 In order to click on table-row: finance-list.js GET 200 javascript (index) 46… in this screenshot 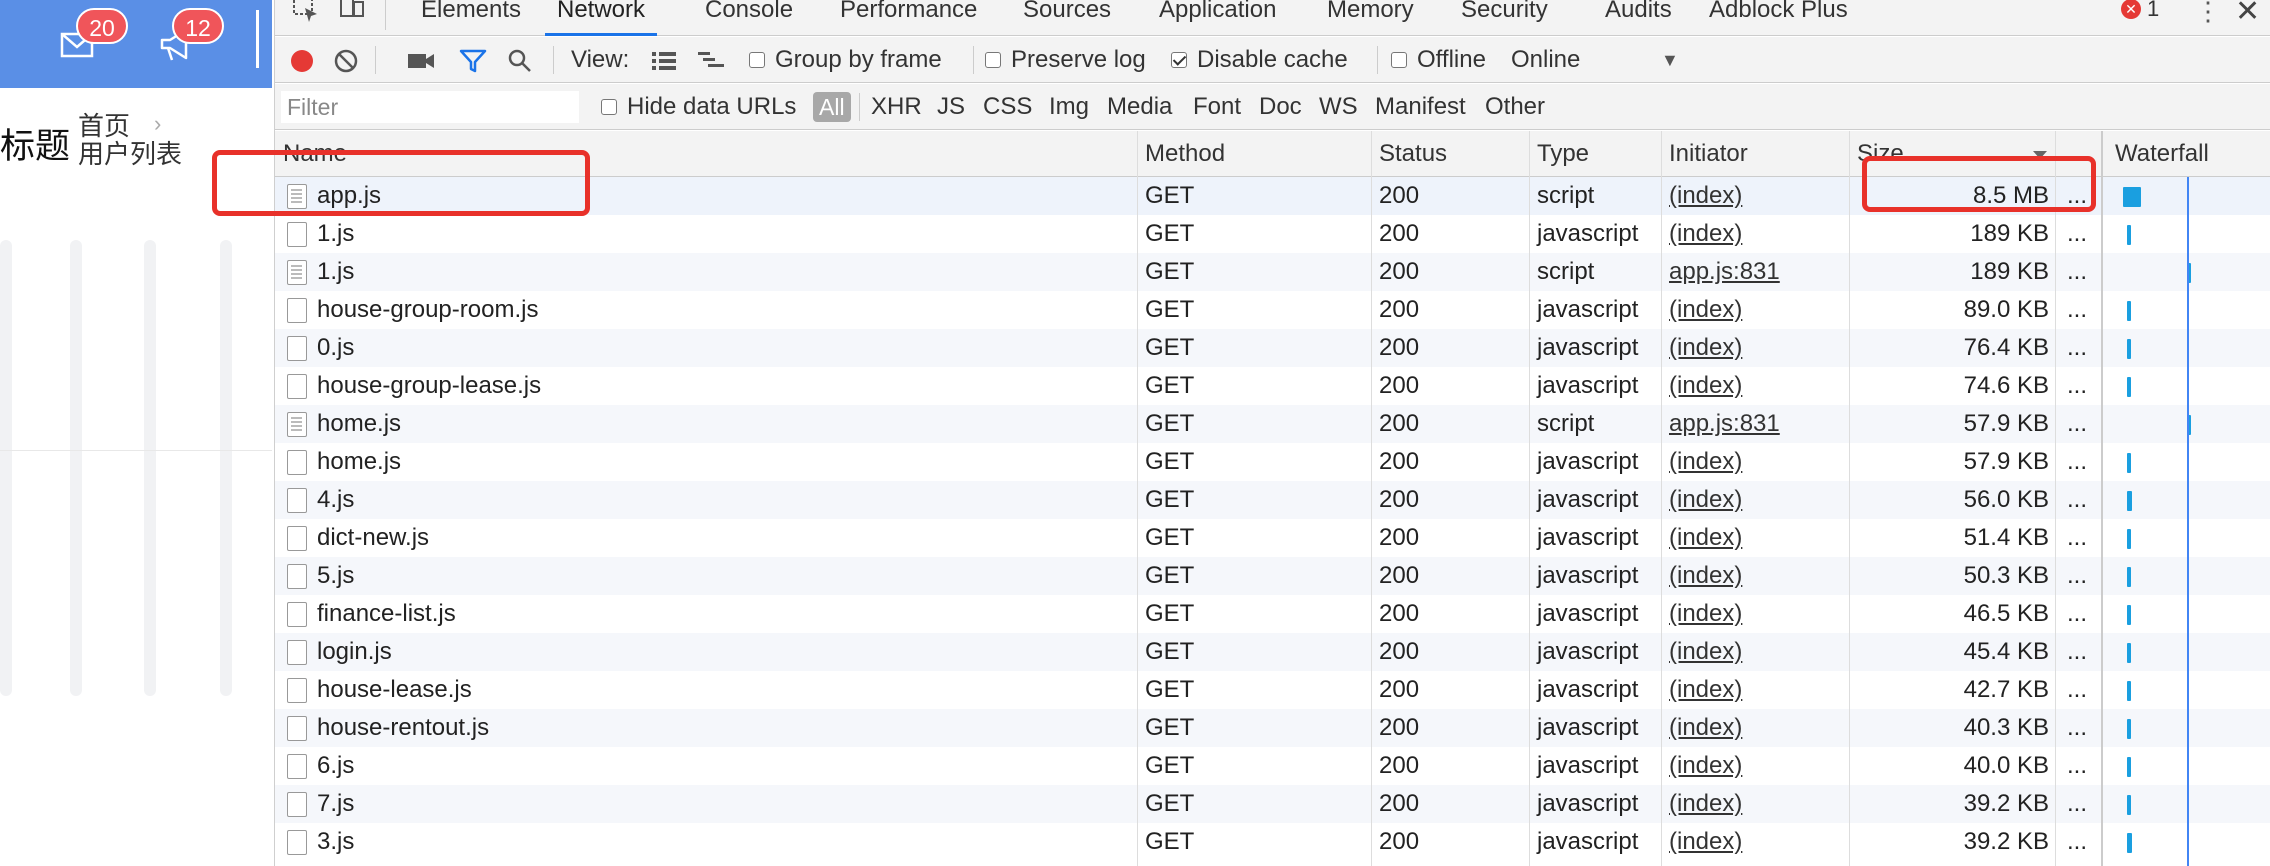, I will do `click(1272, 614)`.